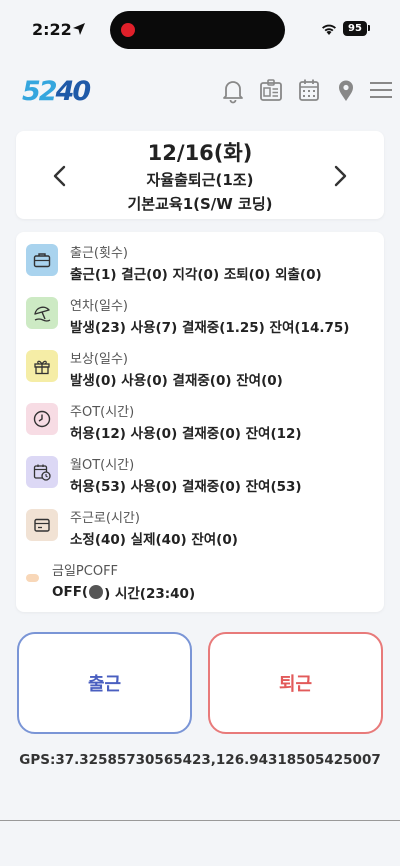  What do you see at coordinates (102, 412) in the screenshot?
I see `stat-label: 주OT(시간)` at bounding box center [102, 412].